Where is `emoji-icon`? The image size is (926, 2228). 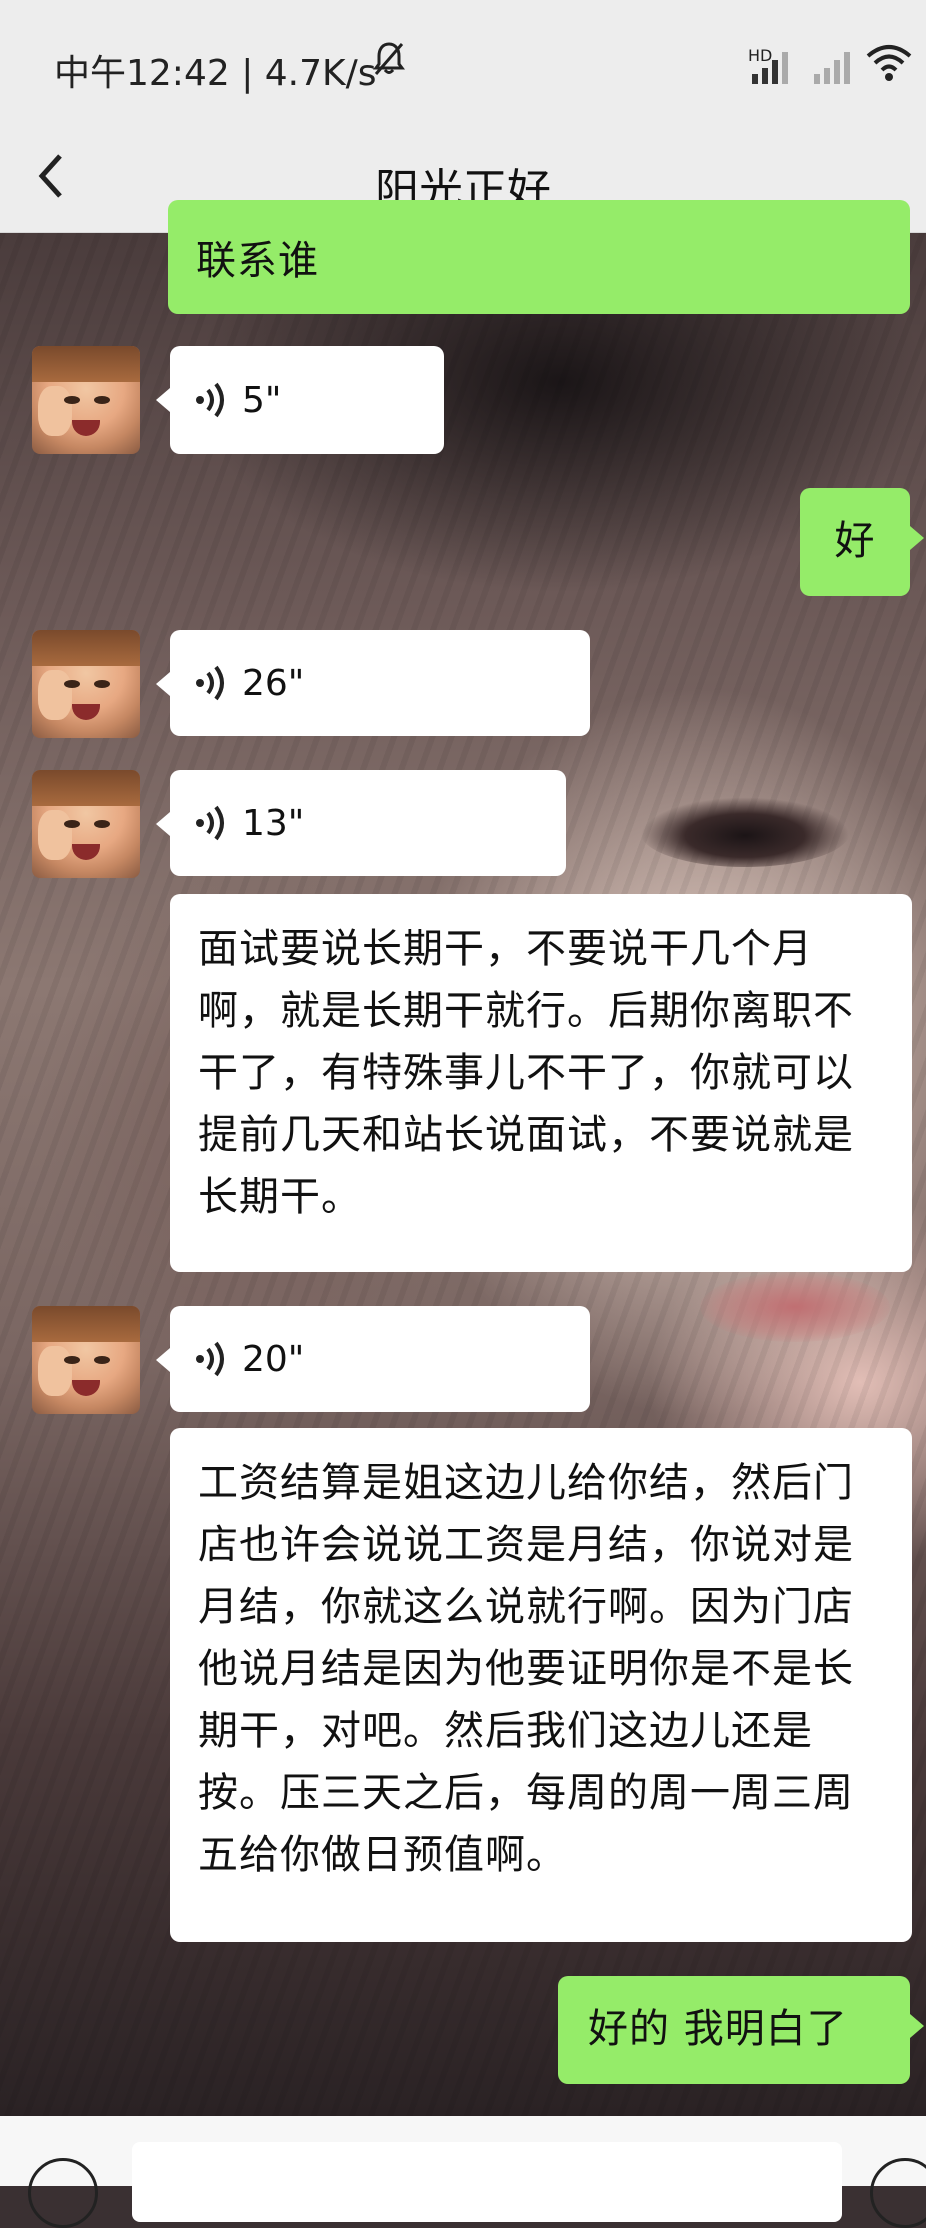 emoji-icon is located at coordinates (898, 2193).